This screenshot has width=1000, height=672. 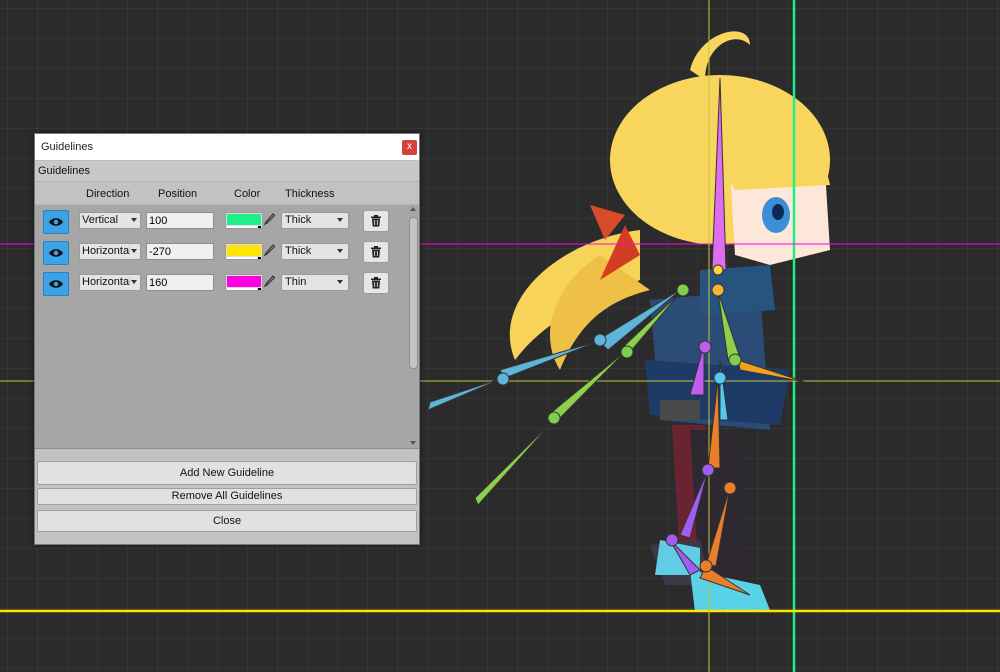 I want to click on scroll-up-arrow-icon, so click(x=413, y=209).